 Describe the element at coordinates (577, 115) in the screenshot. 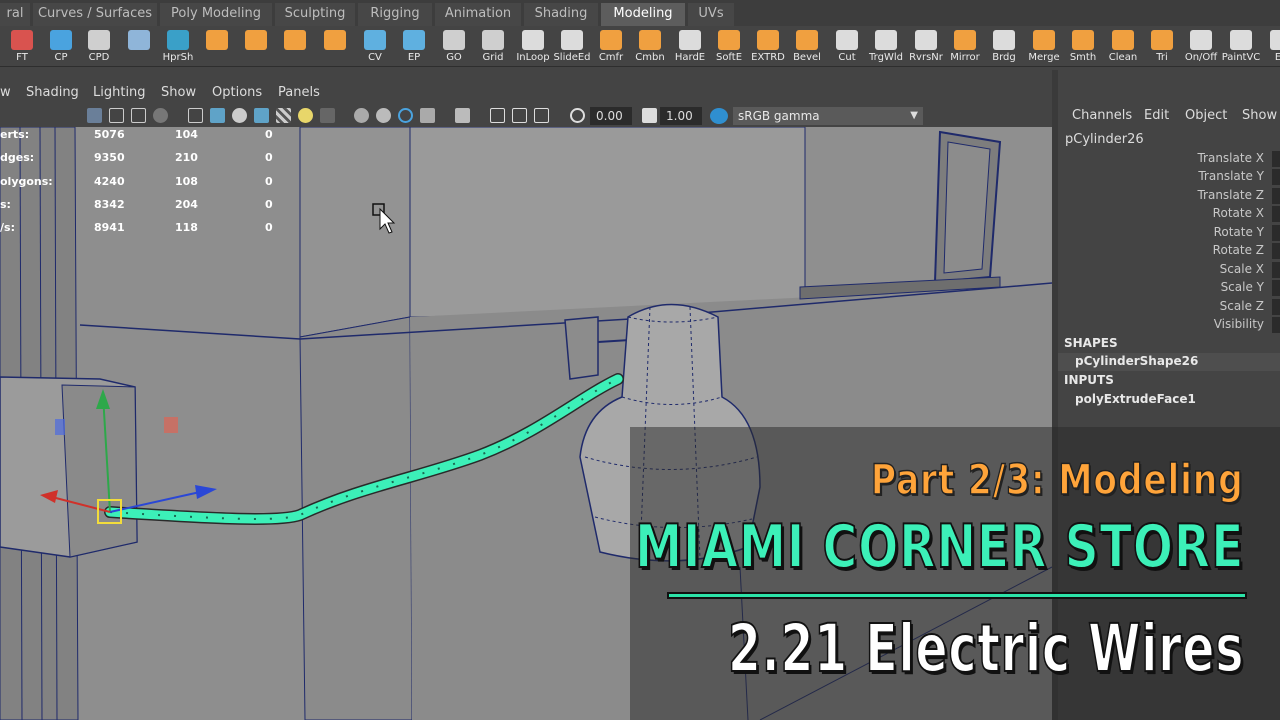

I see `exposure-icon` at that location.